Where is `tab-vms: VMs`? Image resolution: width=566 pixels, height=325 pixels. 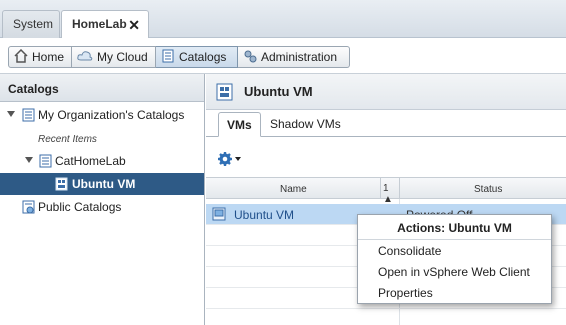 tab-vms: VMs is located at coordinates (239, 124).